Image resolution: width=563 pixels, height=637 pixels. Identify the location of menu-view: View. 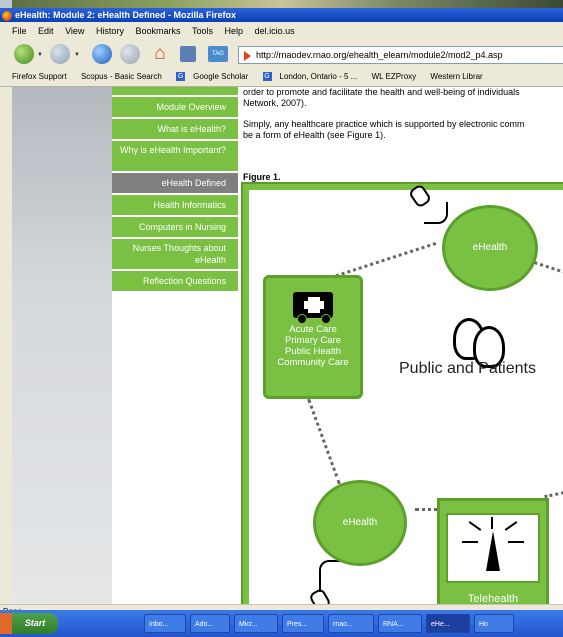
(74, 31).